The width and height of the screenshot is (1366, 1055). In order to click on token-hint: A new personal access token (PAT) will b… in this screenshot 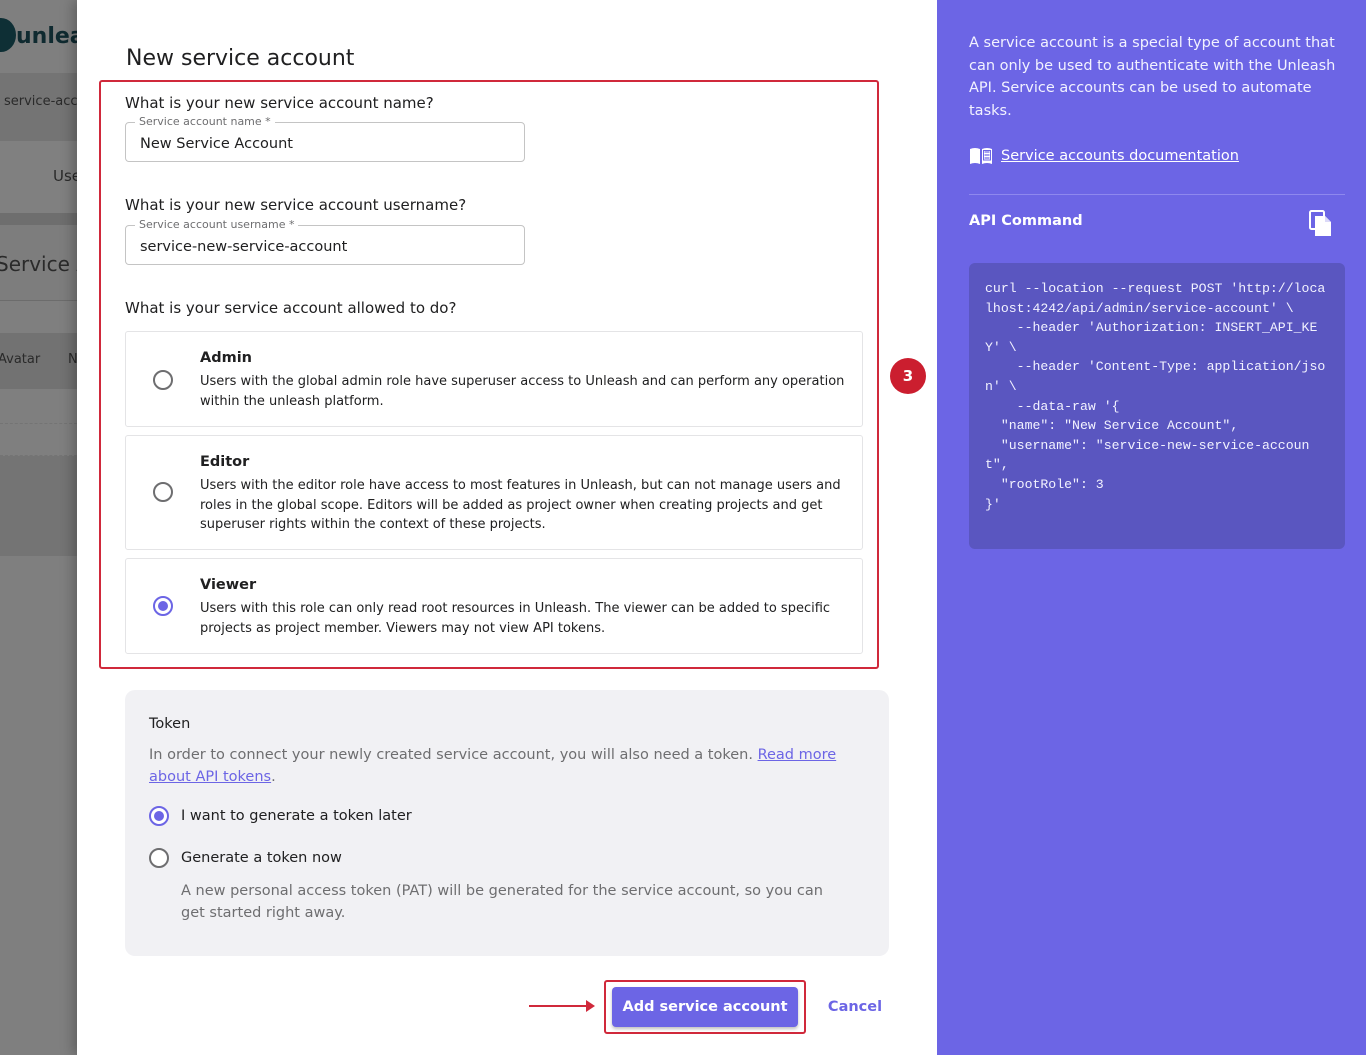, I will do `click(502, 902)`.